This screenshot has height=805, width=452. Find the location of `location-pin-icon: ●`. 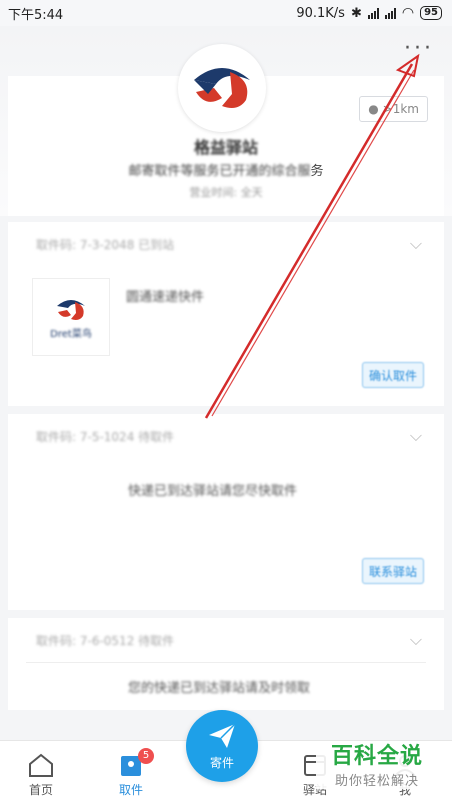

location-pin-icon: ● is located at coordinates (373, 109).